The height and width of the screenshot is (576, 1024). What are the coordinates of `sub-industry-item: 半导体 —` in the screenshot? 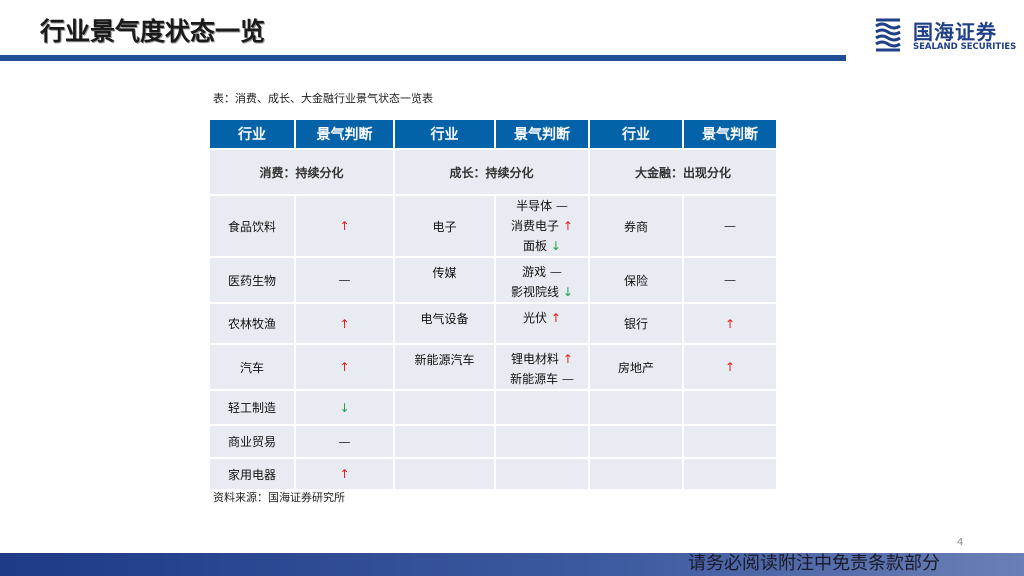 It's located at (542, 206).